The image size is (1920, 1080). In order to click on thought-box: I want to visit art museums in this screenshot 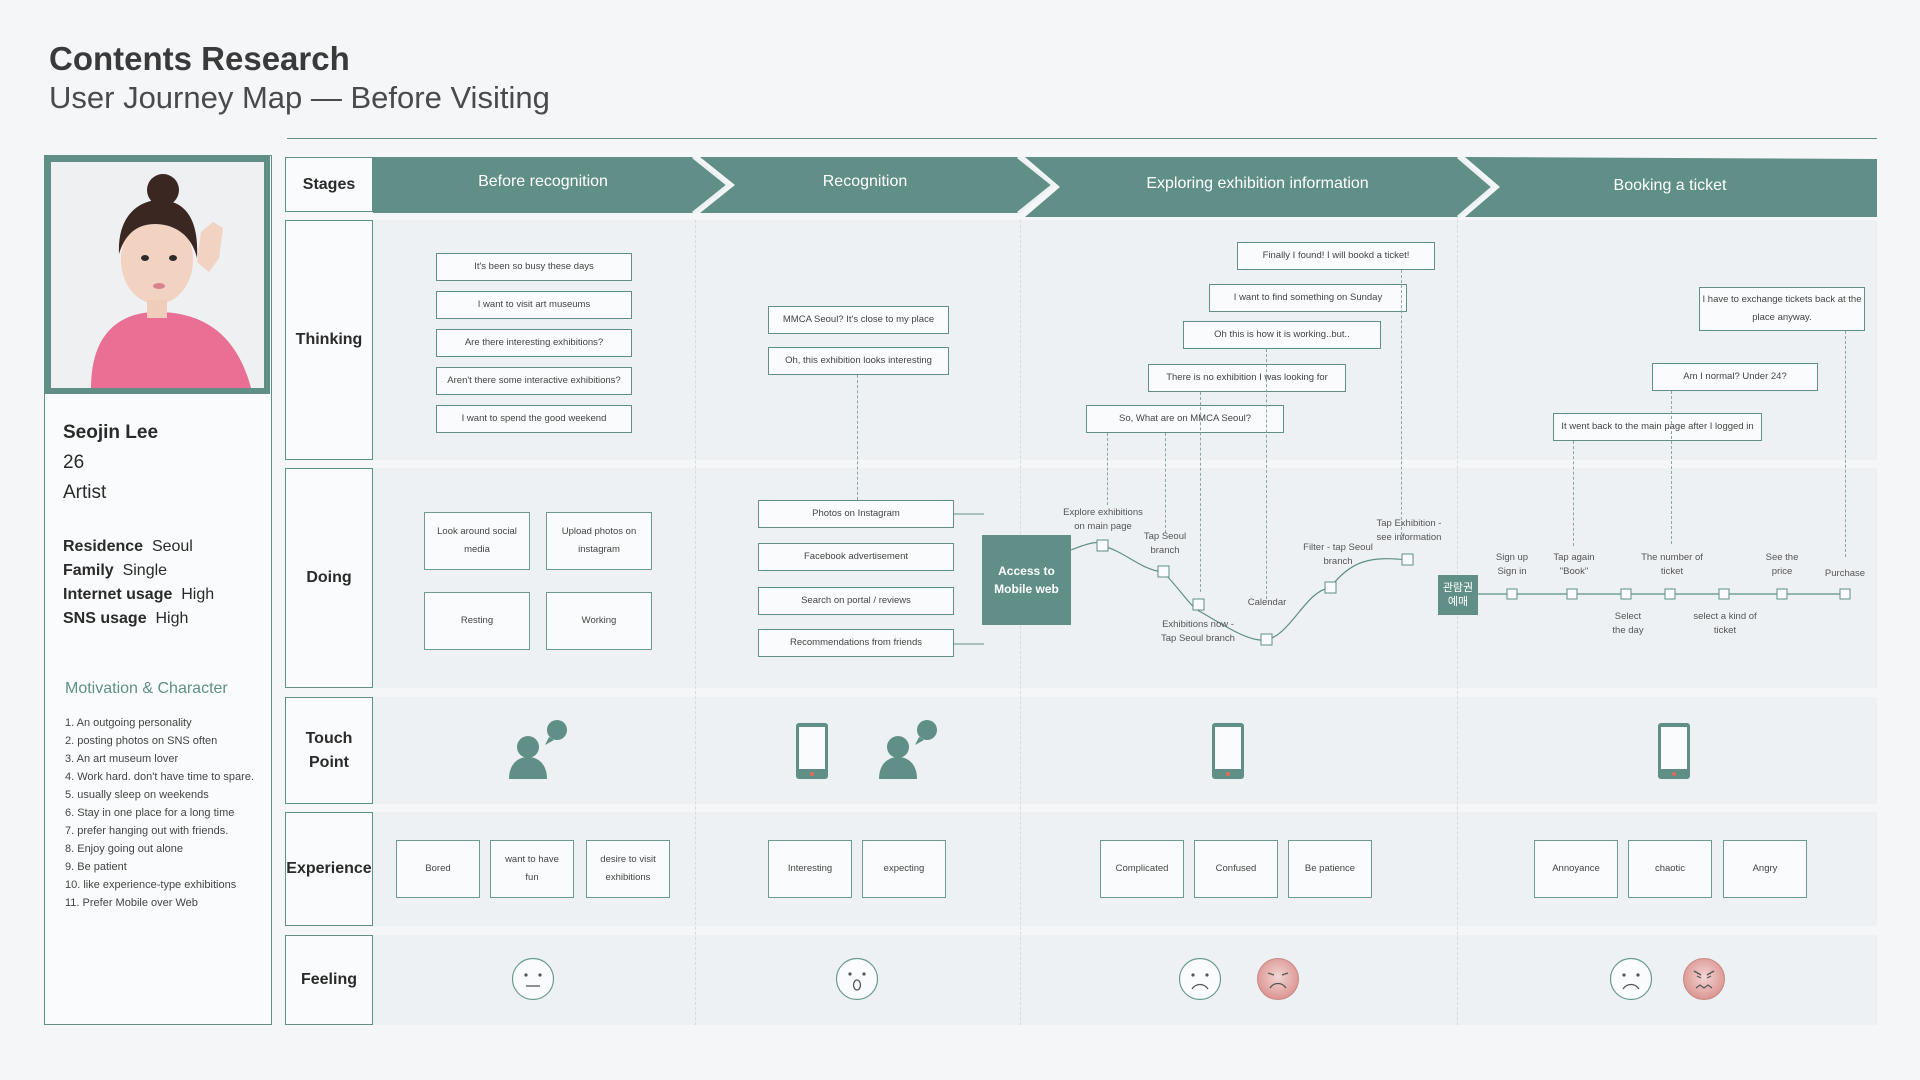, I will do `click(534, 305)`.